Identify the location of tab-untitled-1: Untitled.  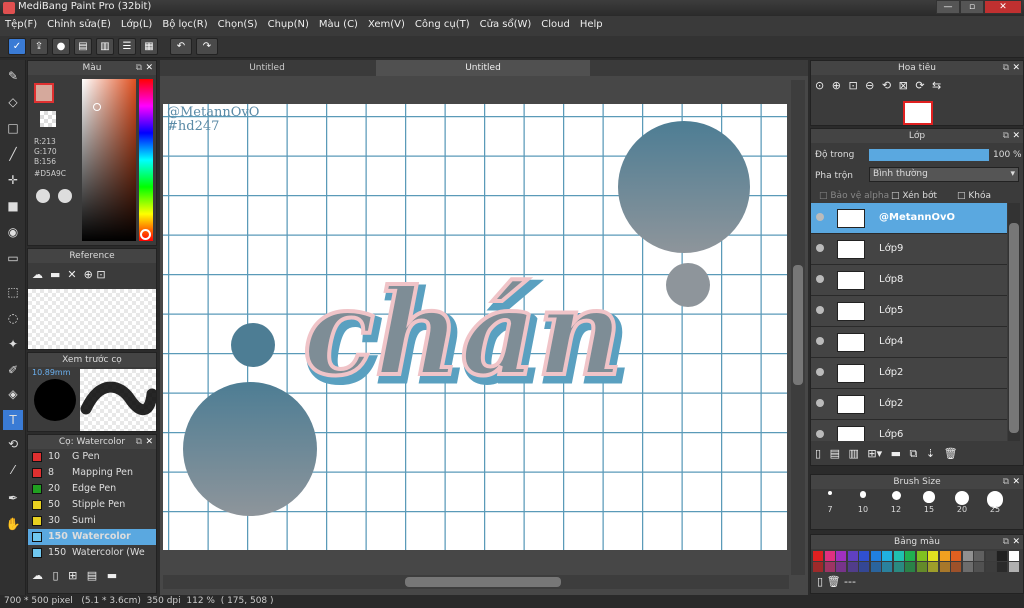
(267, 68).